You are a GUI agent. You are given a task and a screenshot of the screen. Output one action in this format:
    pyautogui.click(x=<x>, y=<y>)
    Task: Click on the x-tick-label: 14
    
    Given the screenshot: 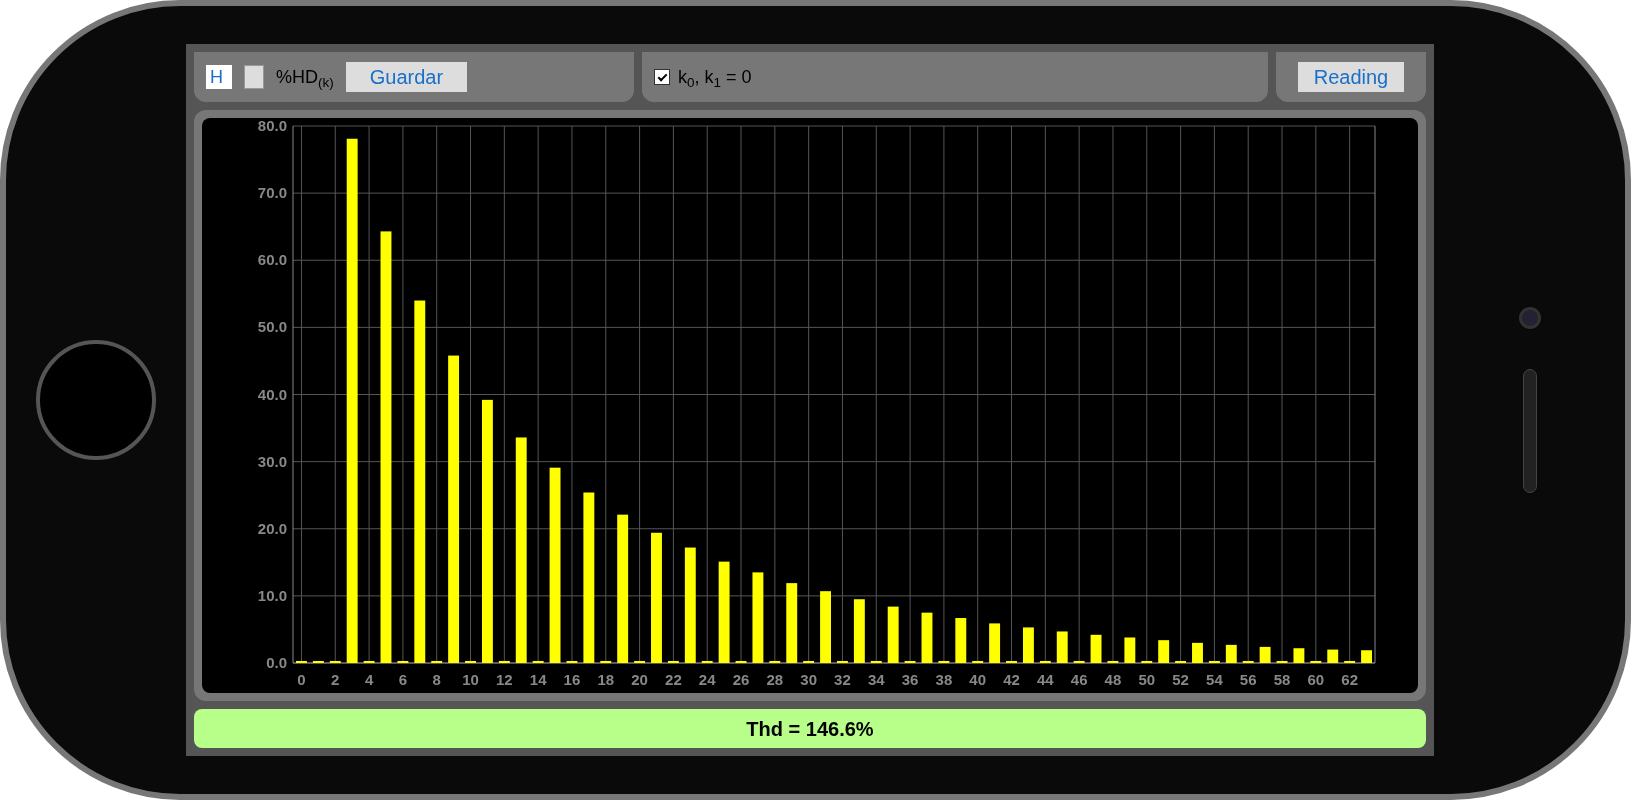 What is the action you would take?
    pyautogui.click(x=538, y=680)
    